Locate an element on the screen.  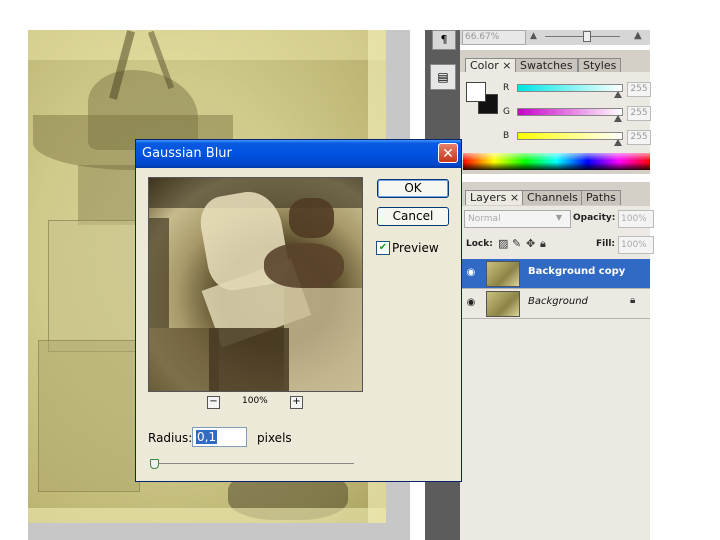
layer-name: Background copy is located at coordinates (577, 271).